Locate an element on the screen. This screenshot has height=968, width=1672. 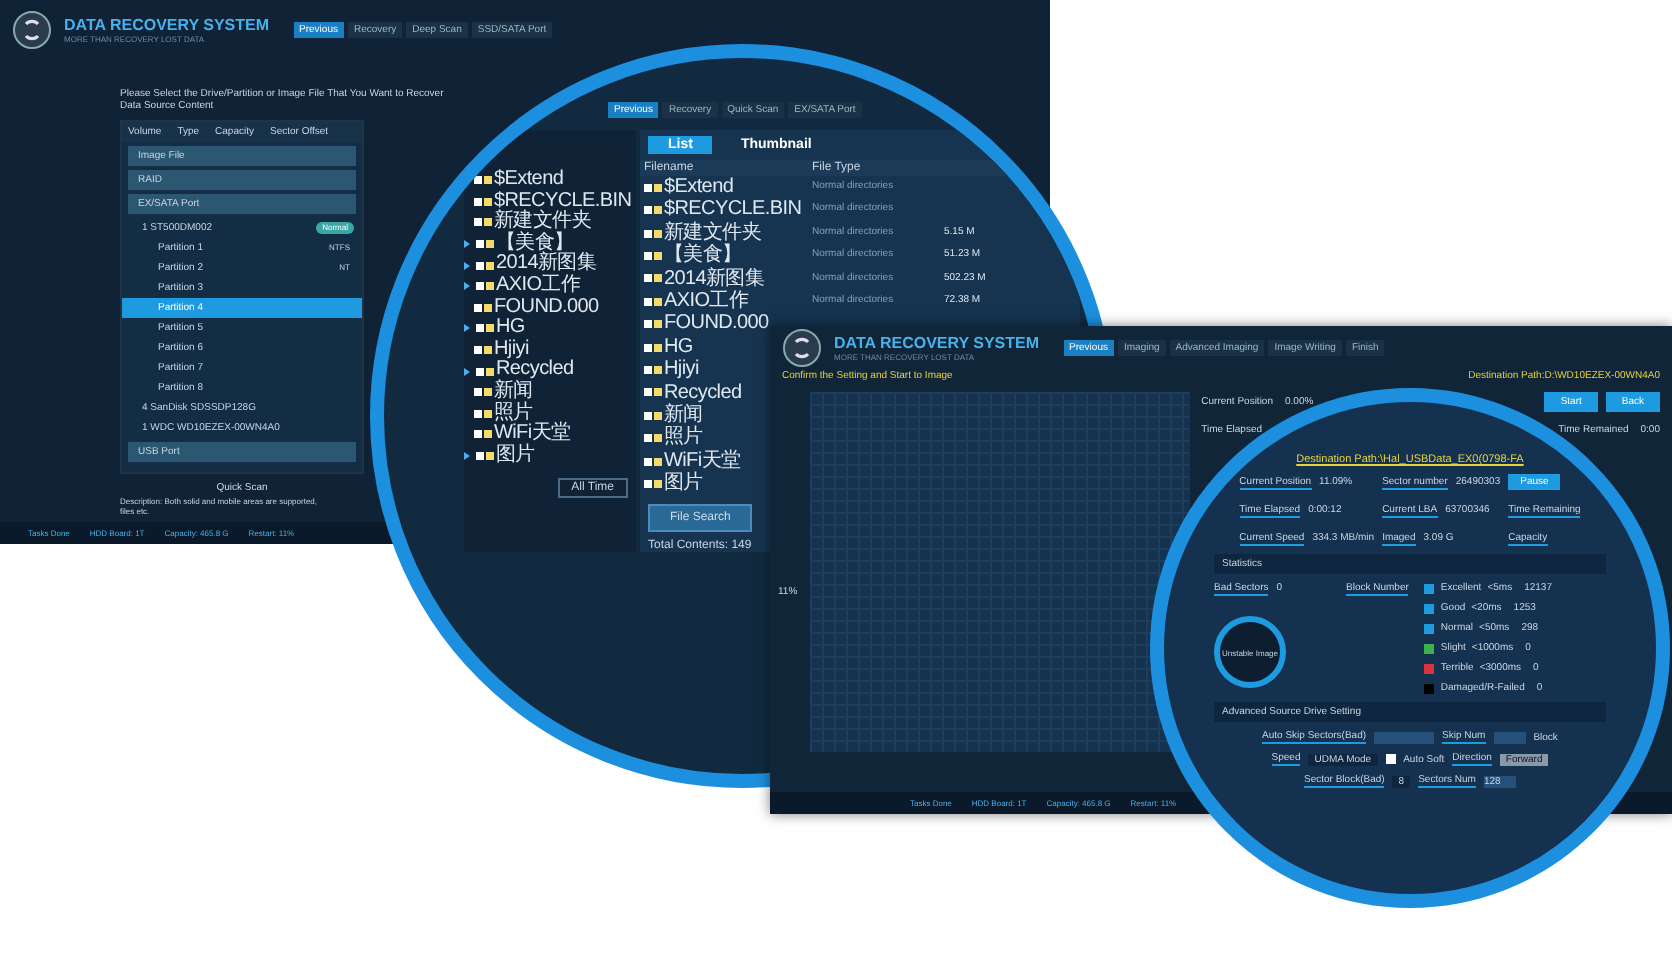
folder-tree-item: 新建文件夹 is located at coordinates (550, 223).